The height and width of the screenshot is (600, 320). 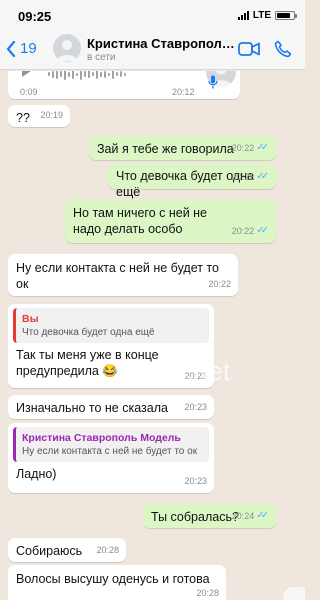 What do you see at coordinates (30, 319) in the screenshot?
I see `quote-author: Вы` at bounding box center [30, 319].